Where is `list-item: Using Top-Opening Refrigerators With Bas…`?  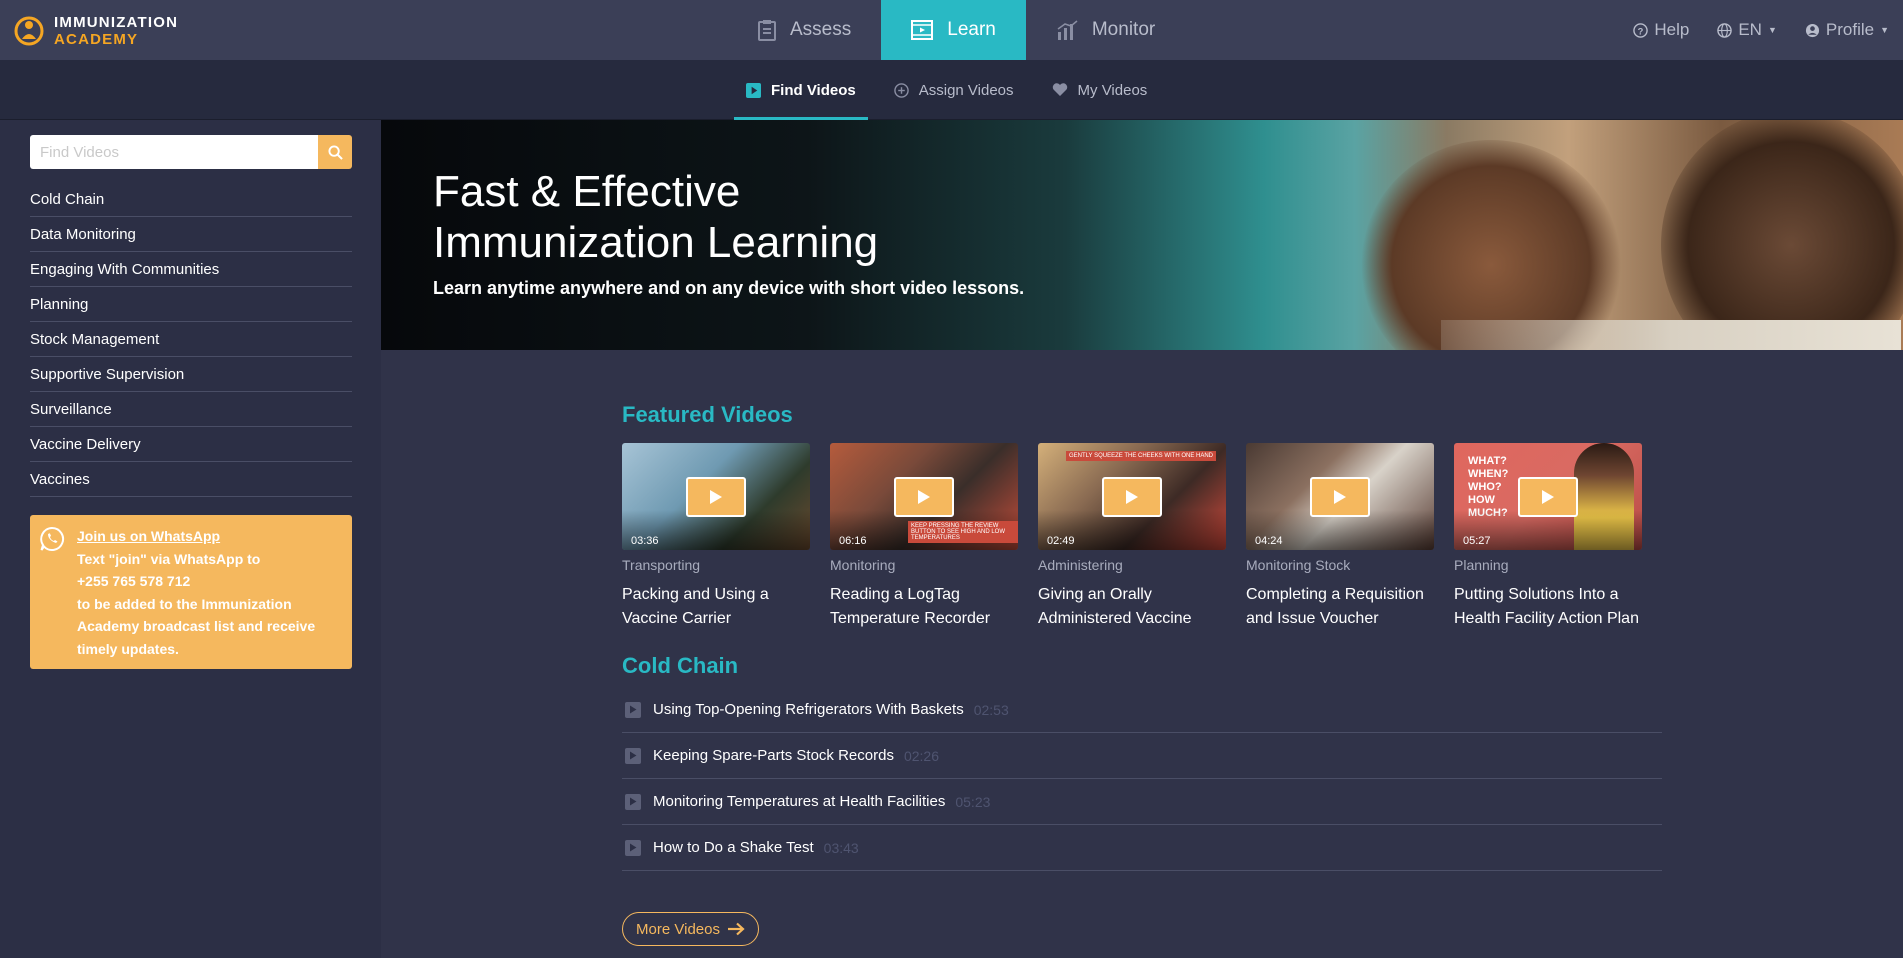 list-item: Using Top-Opening Refrigerators With Bas… is located at coordinates (1142, 710).